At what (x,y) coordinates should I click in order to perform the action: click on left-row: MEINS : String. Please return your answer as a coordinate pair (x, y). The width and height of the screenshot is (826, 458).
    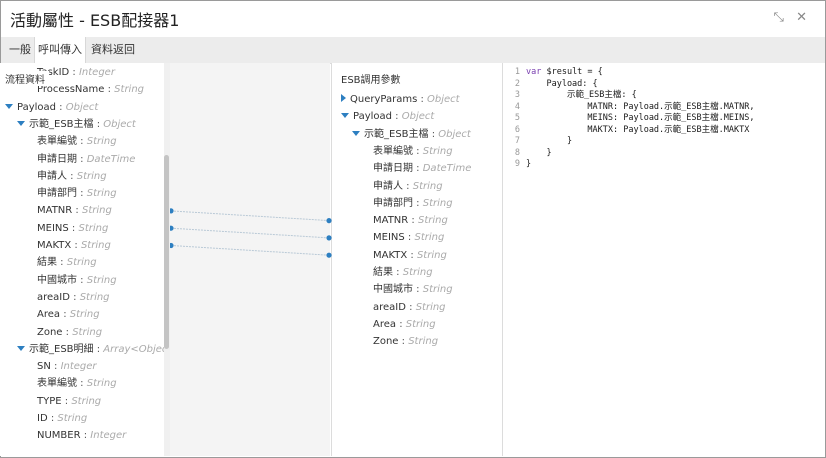
    Looking at the image, I should click on (72, 228).